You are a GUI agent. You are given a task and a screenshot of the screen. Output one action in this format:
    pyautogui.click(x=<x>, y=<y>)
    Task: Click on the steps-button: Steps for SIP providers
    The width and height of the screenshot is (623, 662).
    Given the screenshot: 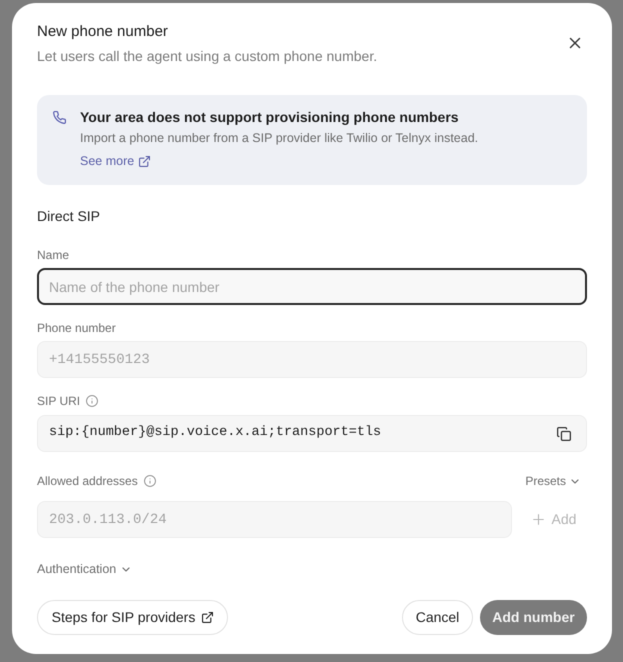 What is the action you would take?
    pyautogui.click(x=132, y=617)
    